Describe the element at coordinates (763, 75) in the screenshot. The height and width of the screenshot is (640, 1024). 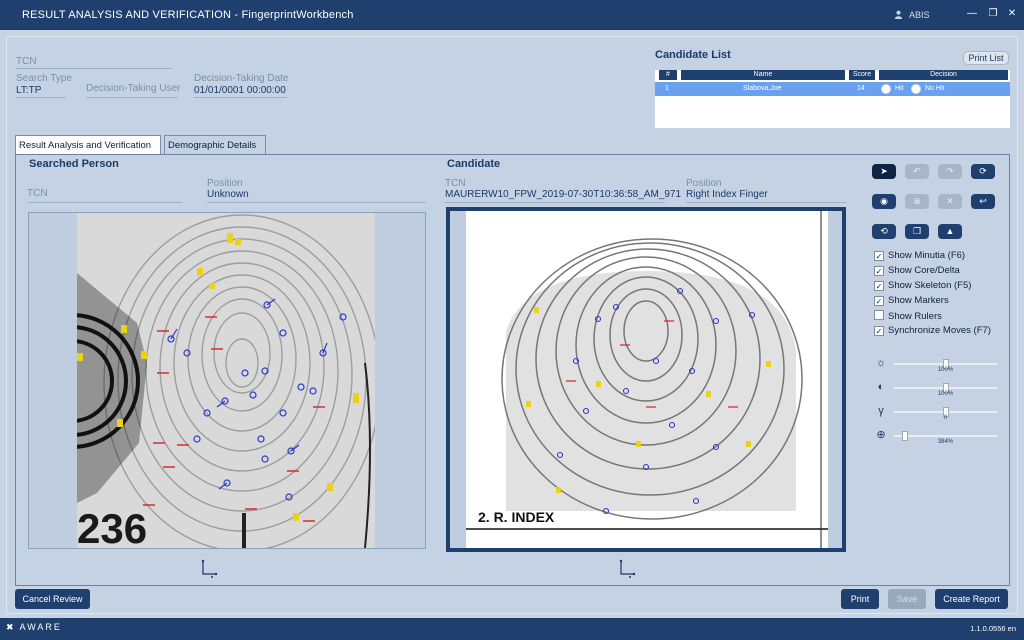
I see `column-header: Name` at that location.